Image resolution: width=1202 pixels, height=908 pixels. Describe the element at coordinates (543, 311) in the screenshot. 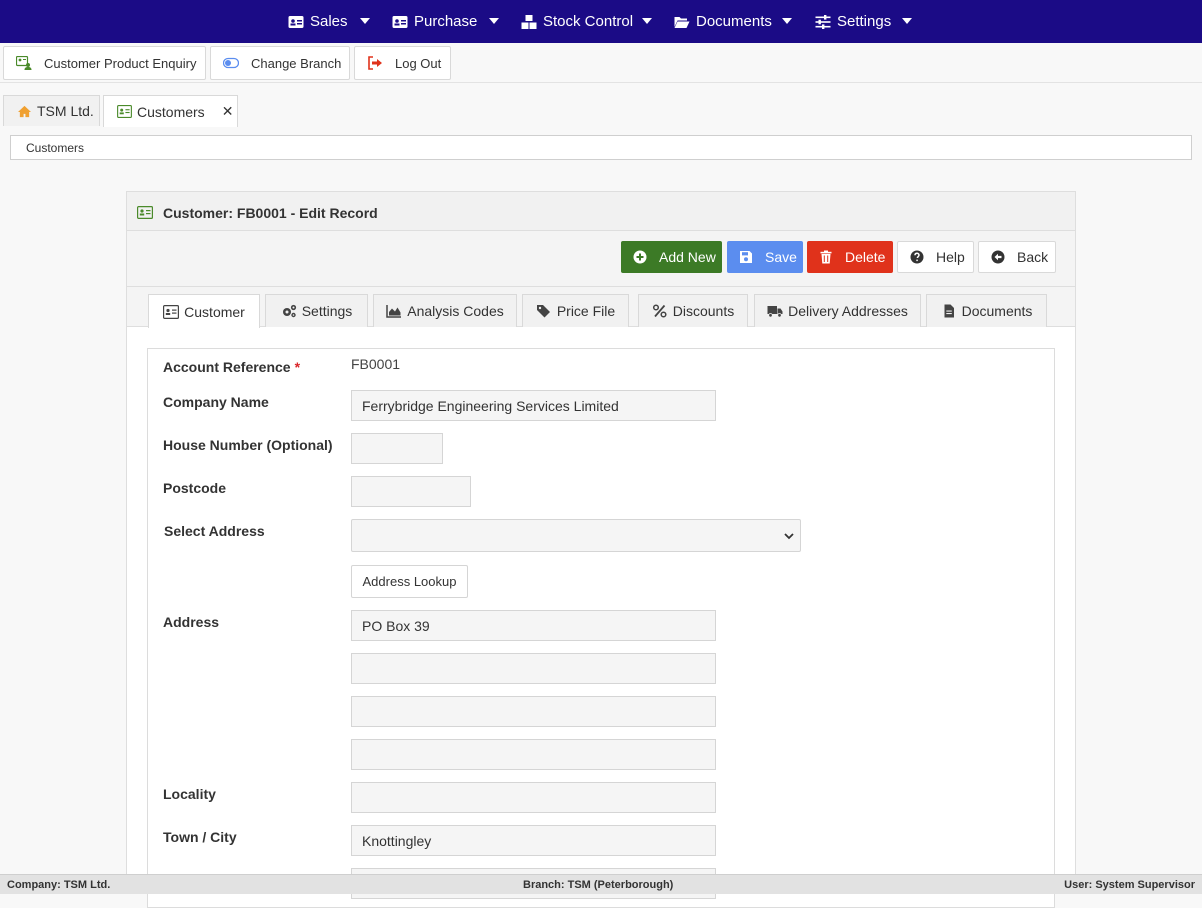

I see `tags-icon` at that location.